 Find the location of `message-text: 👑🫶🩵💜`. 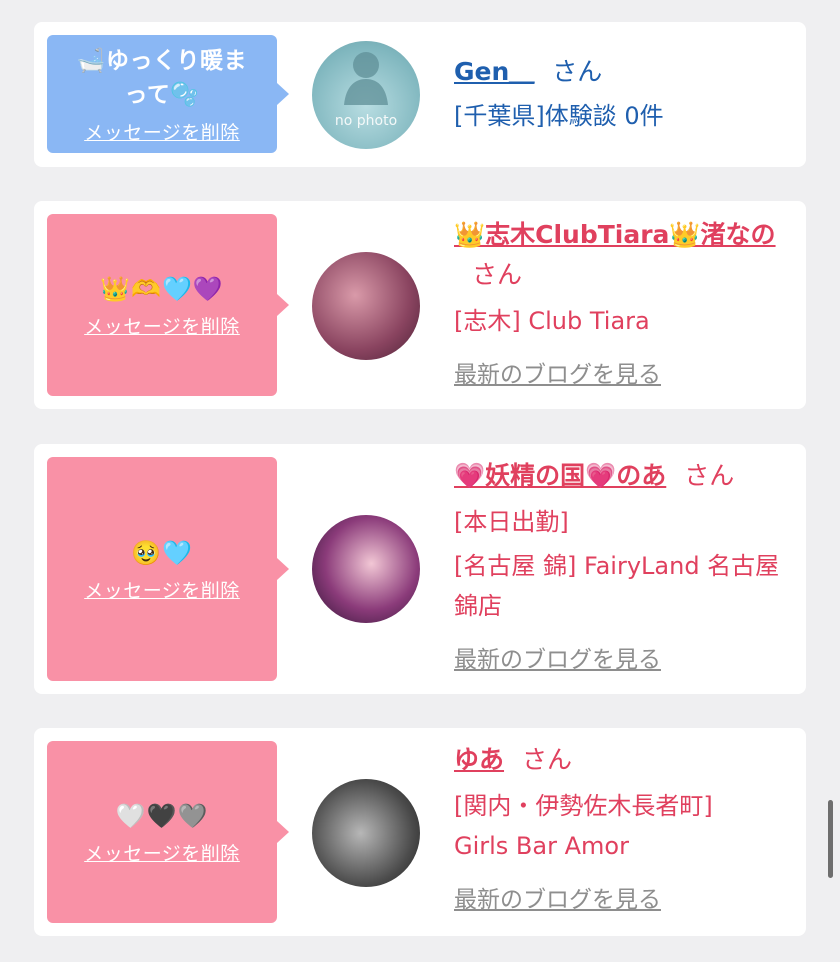

message-text: 👑🫶🩵💜 is located at coordinates (162, 288).